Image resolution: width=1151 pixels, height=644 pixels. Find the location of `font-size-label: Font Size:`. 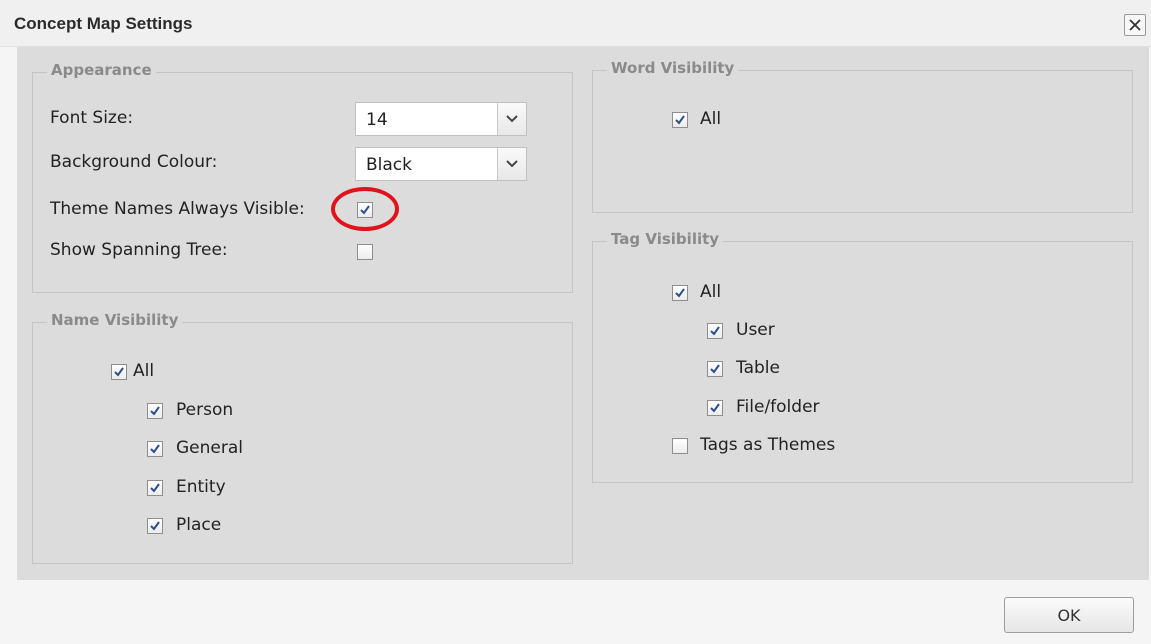

font-size-label: Font Size: is located at coordinates (92, 118).